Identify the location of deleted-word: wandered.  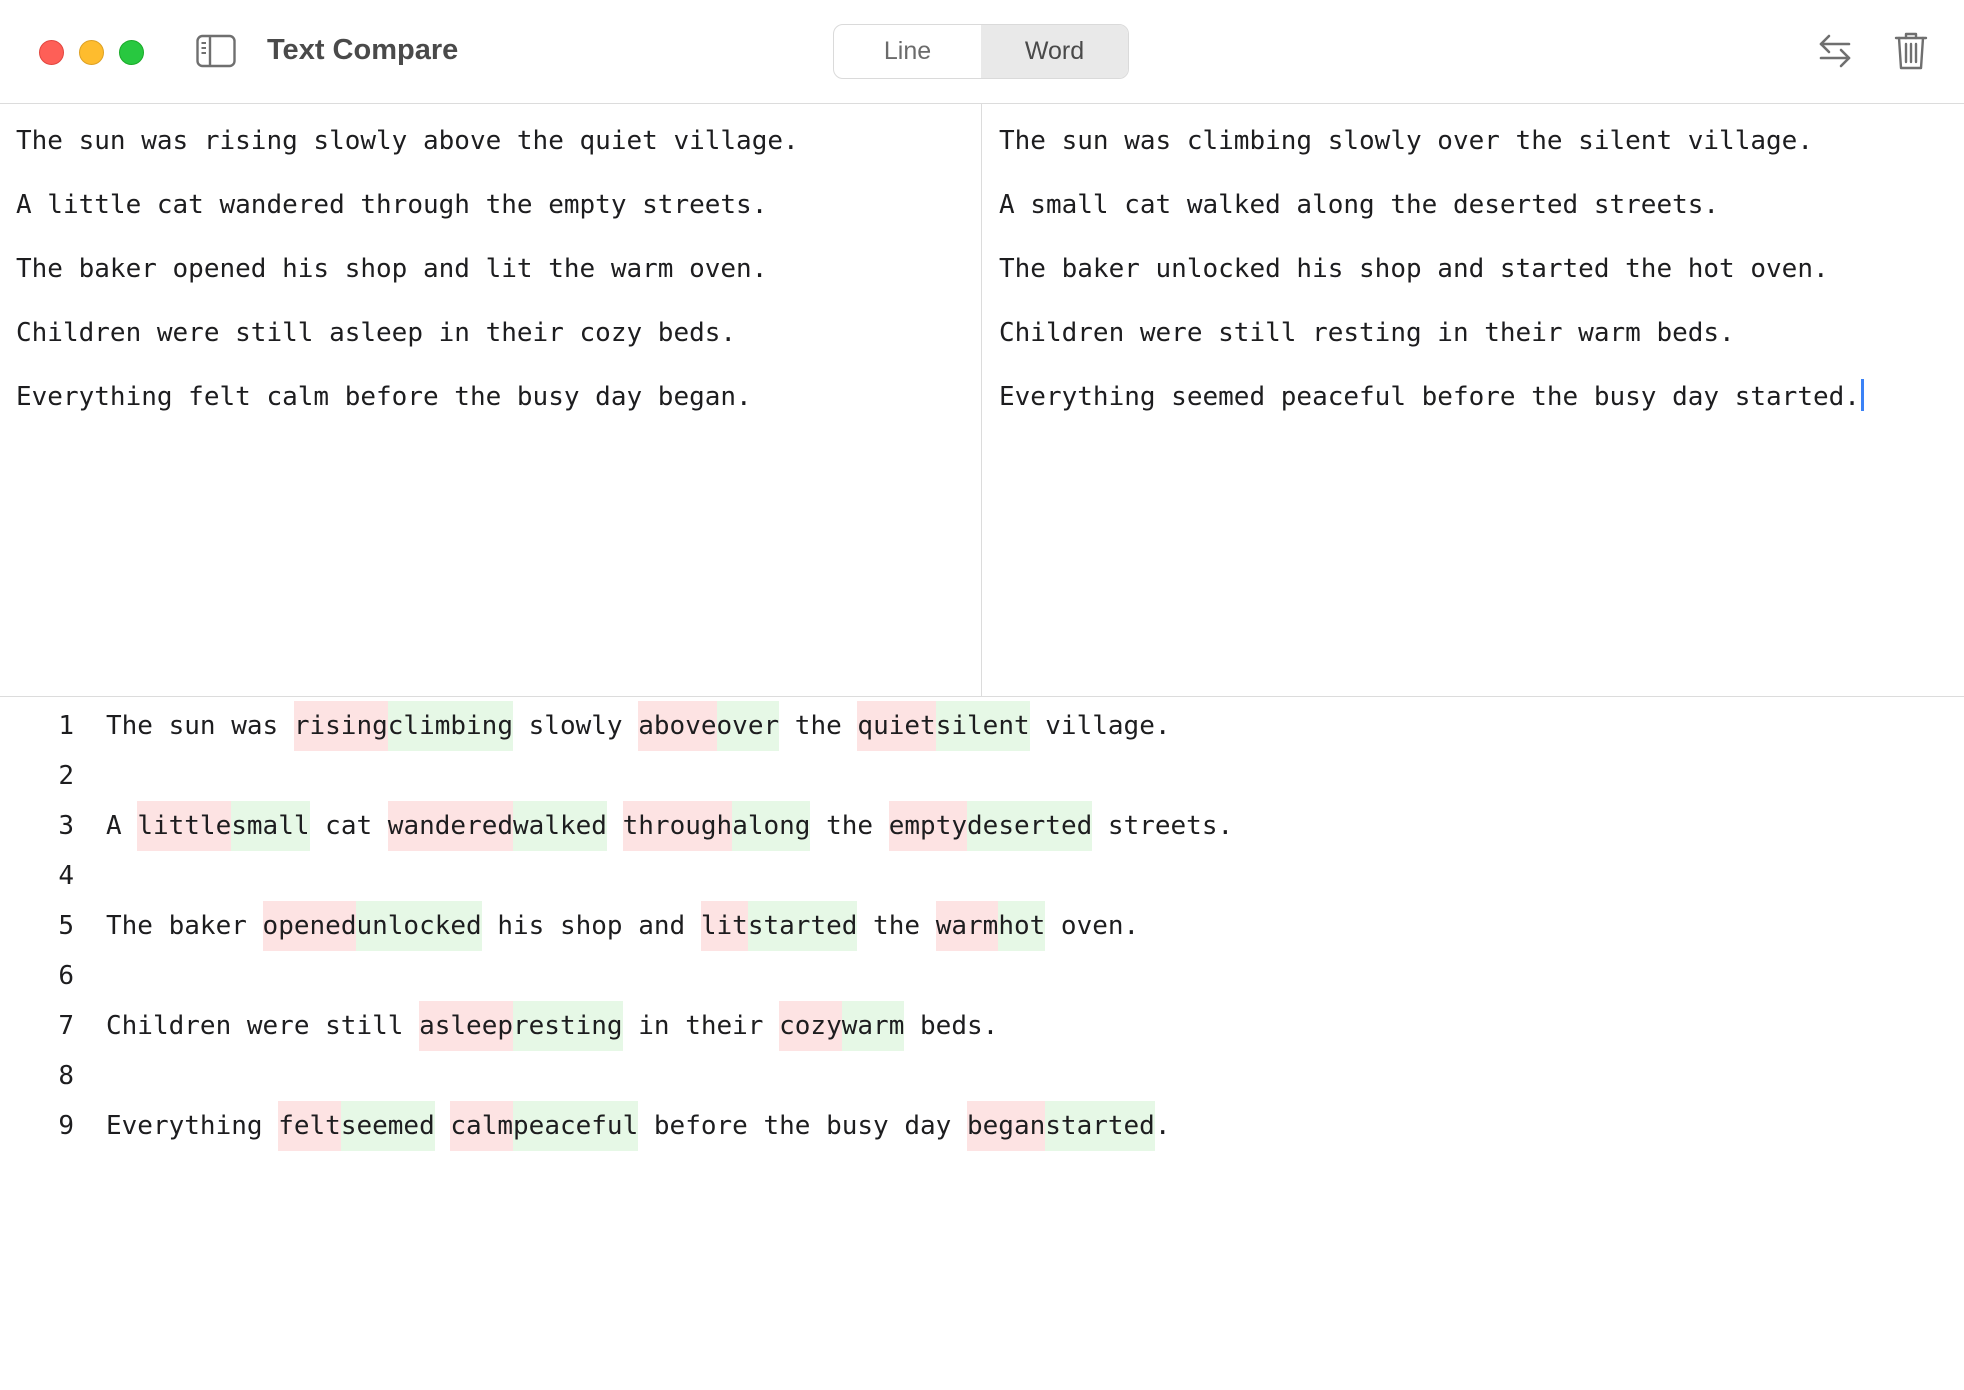
(450, 826).